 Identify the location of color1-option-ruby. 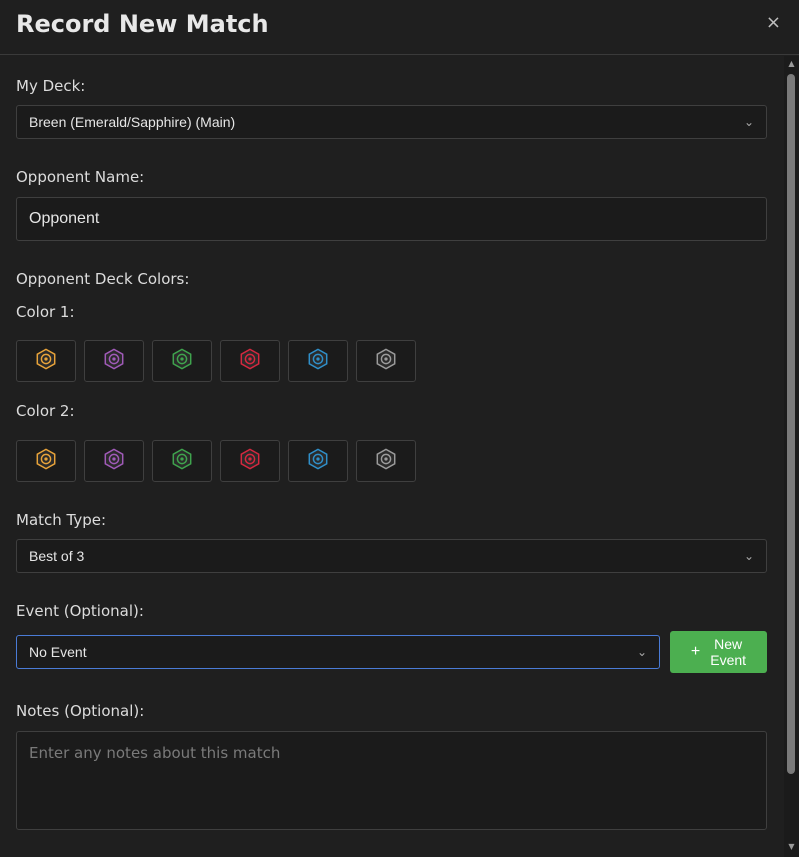
(250, 361).